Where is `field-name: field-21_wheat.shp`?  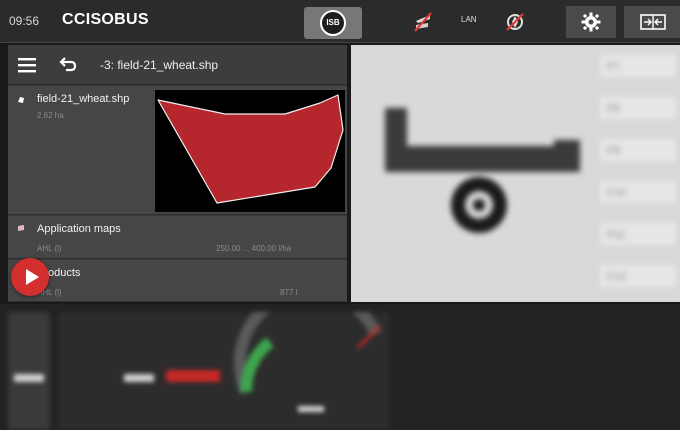
field-name: field-21_wheat.shp is located at coordinates (83, 99).